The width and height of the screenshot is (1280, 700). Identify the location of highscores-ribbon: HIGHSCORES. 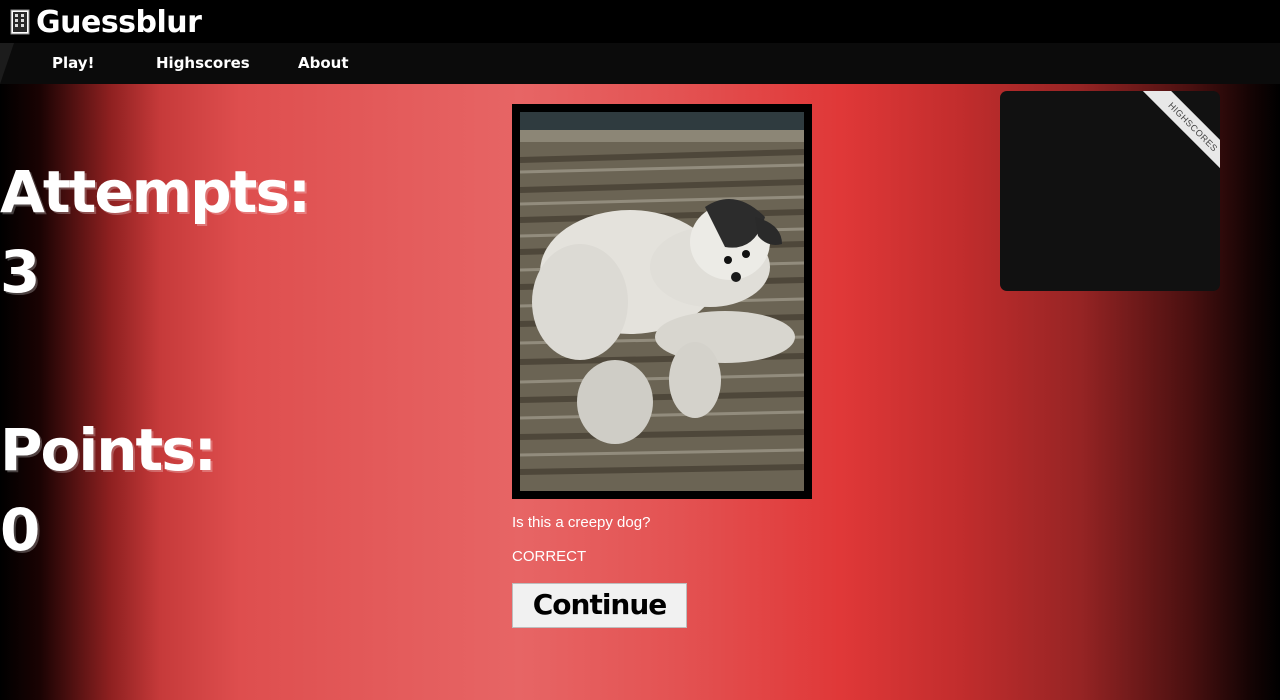
(1179, 136).